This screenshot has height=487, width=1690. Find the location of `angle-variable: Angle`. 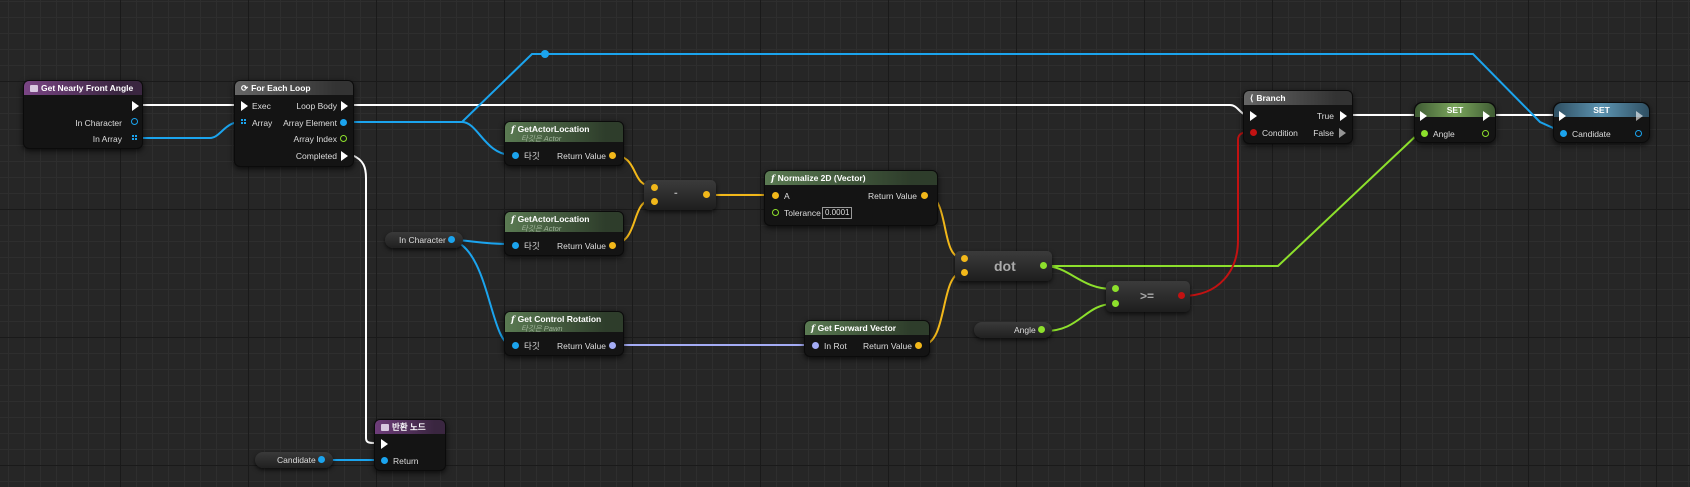

angle-variable: Angle is located at coordinates (1013, 330).